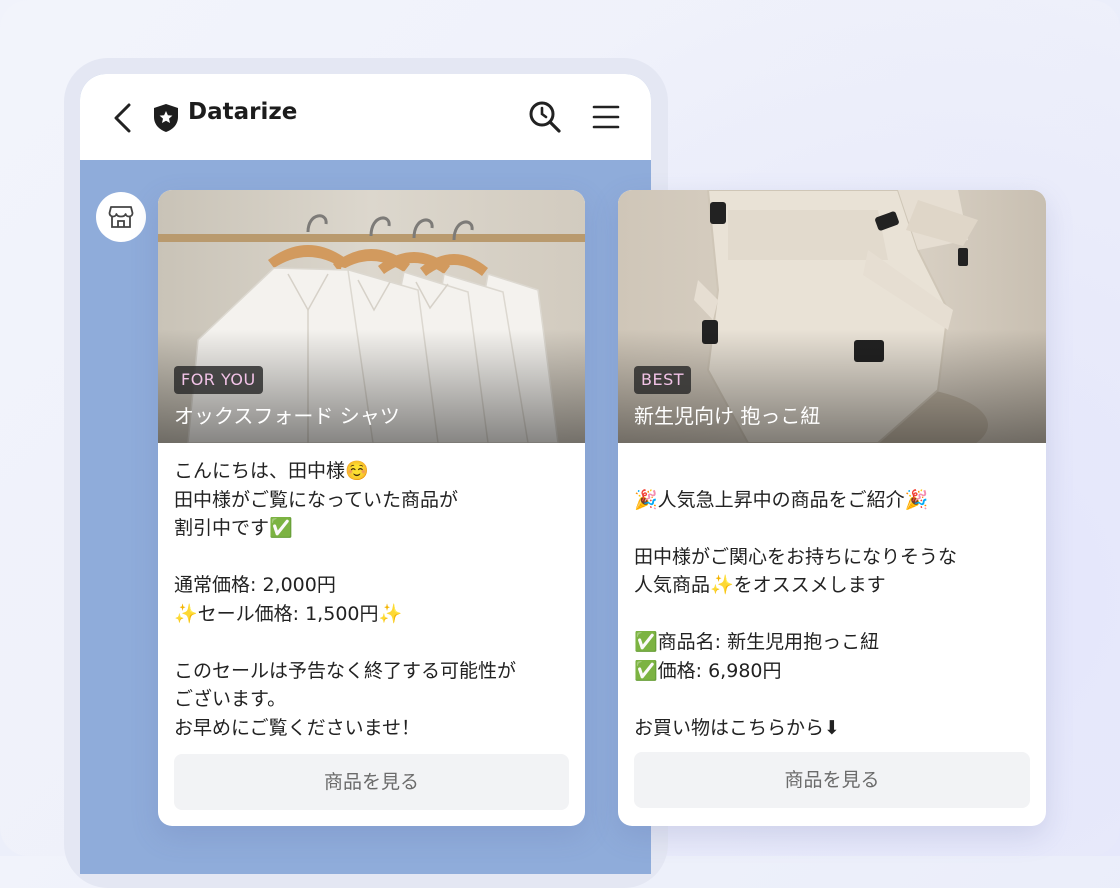 Image resolution: width=1120 pixels, height=888 pixels. What do you see at coordinates (760, 585) in the screenshot?
I see `message-line: 人気商品✨をオススメします` at bounding box center [760, 585].